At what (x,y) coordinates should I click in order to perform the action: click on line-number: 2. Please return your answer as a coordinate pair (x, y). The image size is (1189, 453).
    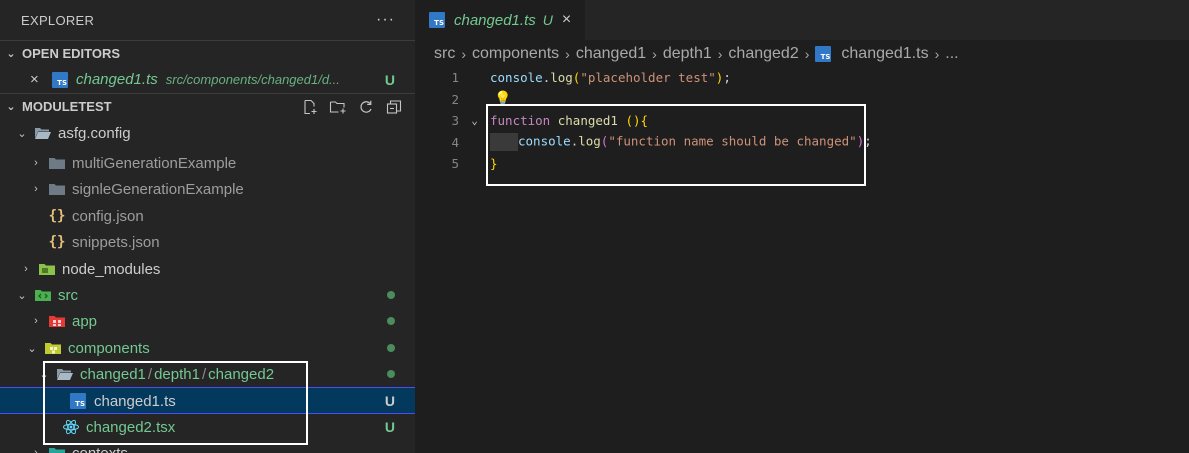
    Looking at the image, I should click on (455, 99).